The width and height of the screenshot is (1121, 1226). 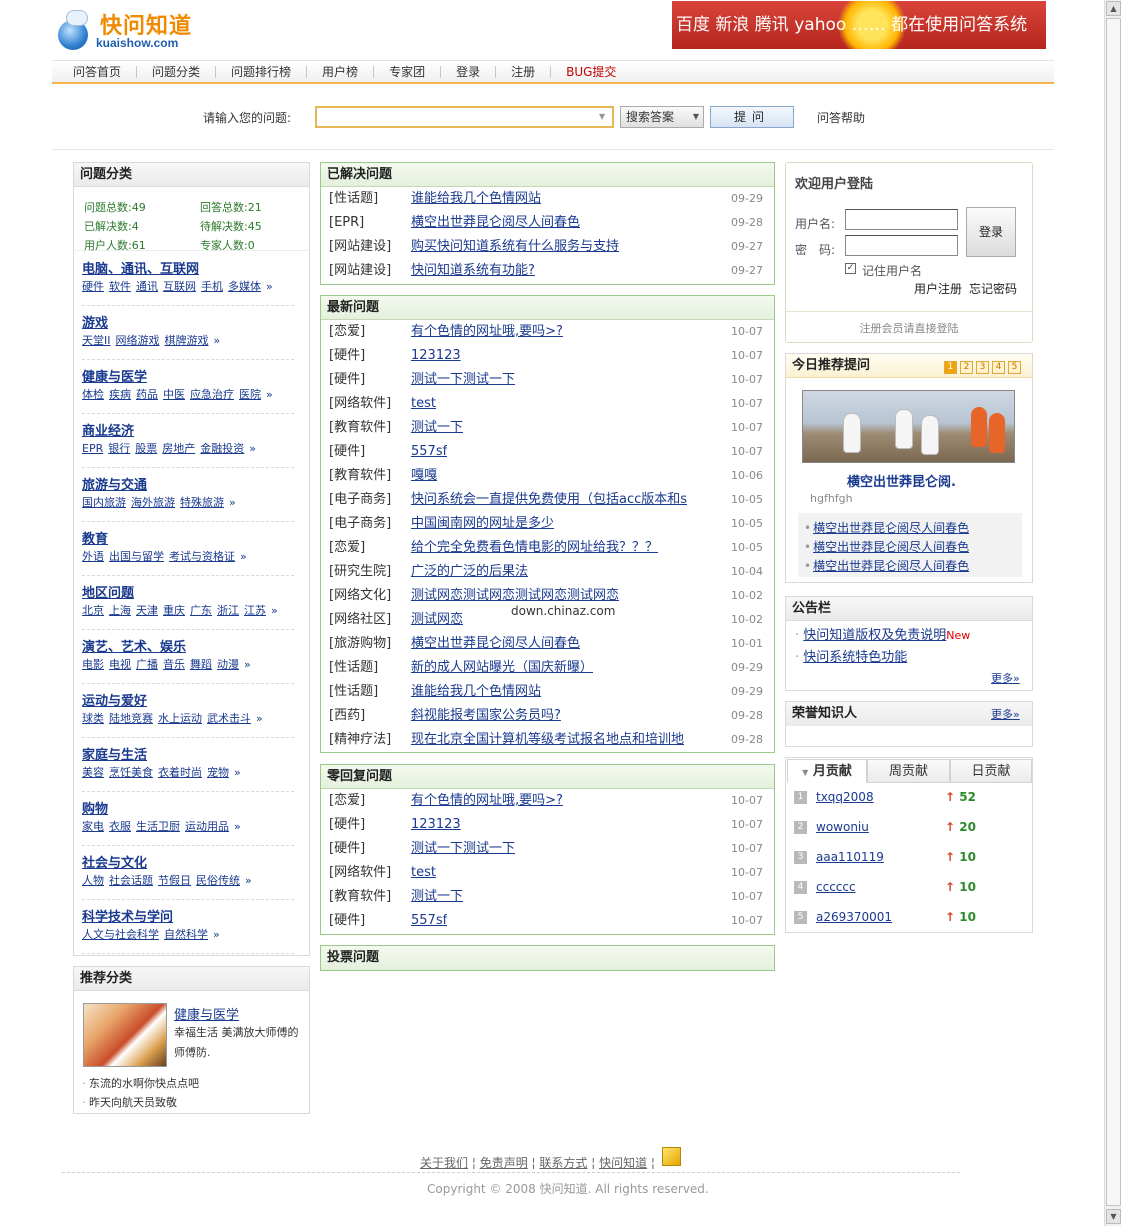 What do you see at coordinates (547, 740) in the screenshot?
I see `question-title-link: 现在北京全国计算机等级考试报名地点和培训地` at bounding box center [547, 740].